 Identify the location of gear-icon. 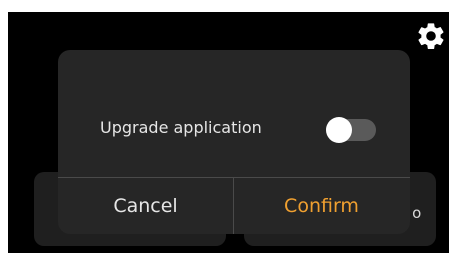
(431, 36).